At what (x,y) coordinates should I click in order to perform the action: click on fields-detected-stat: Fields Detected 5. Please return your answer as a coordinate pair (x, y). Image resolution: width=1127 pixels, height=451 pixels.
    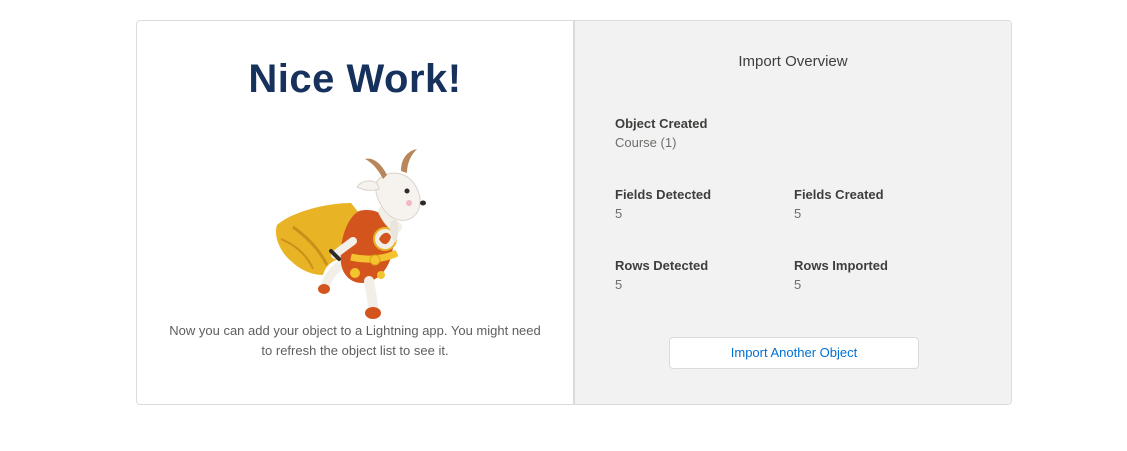
    Looking at the image, I should click on (663, 205).